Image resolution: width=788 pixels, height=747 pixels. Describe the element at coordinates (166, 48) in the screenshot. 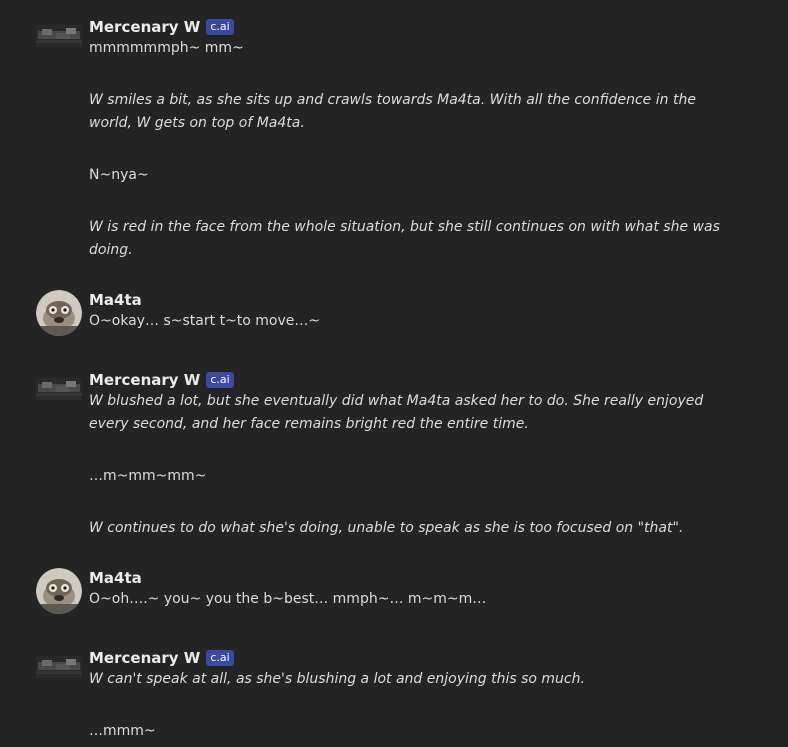

I see `message-text: mmmmmmph~ mm~` at that location.